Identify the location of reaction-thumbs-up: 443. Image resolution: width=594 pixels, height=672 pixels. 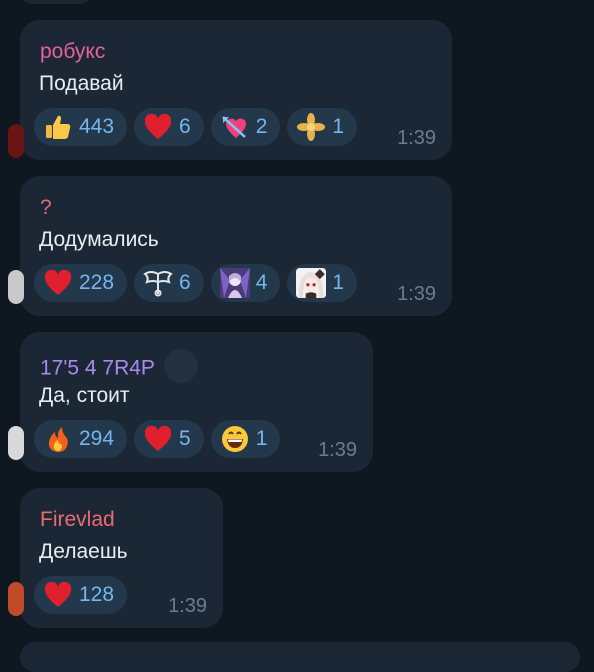
(81, 127).